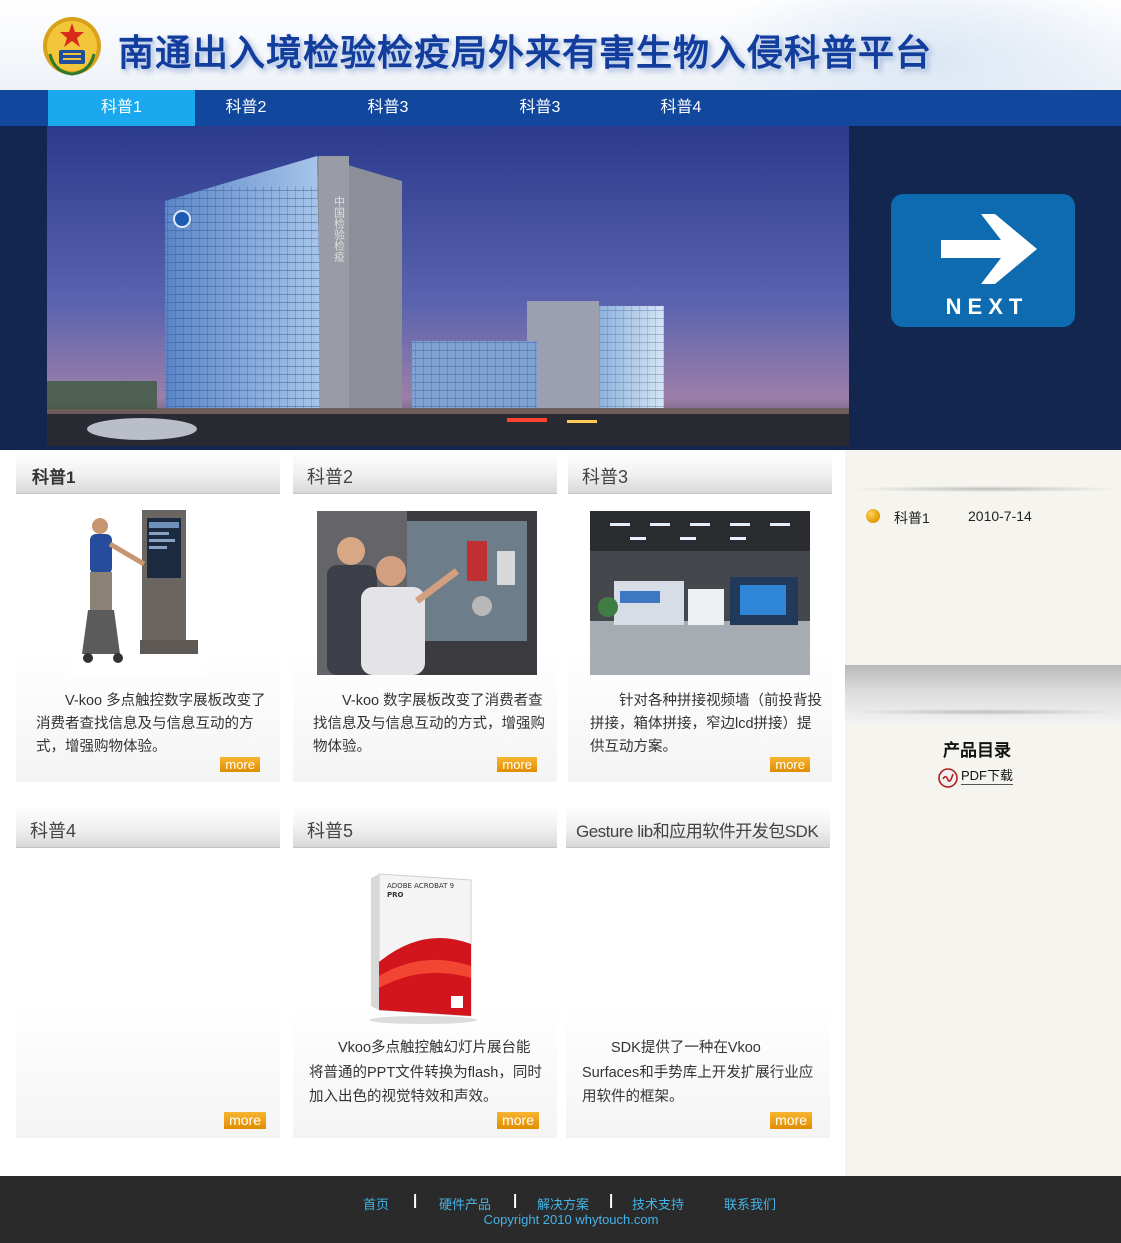 The height and width of the screenshot is (1243, 1121). I want to click on card-description: 针对各种拼接视频墙（前投背投拼接，箱体拼接，窄边lcd拼接）提供互动方案。, so click(706, 724).